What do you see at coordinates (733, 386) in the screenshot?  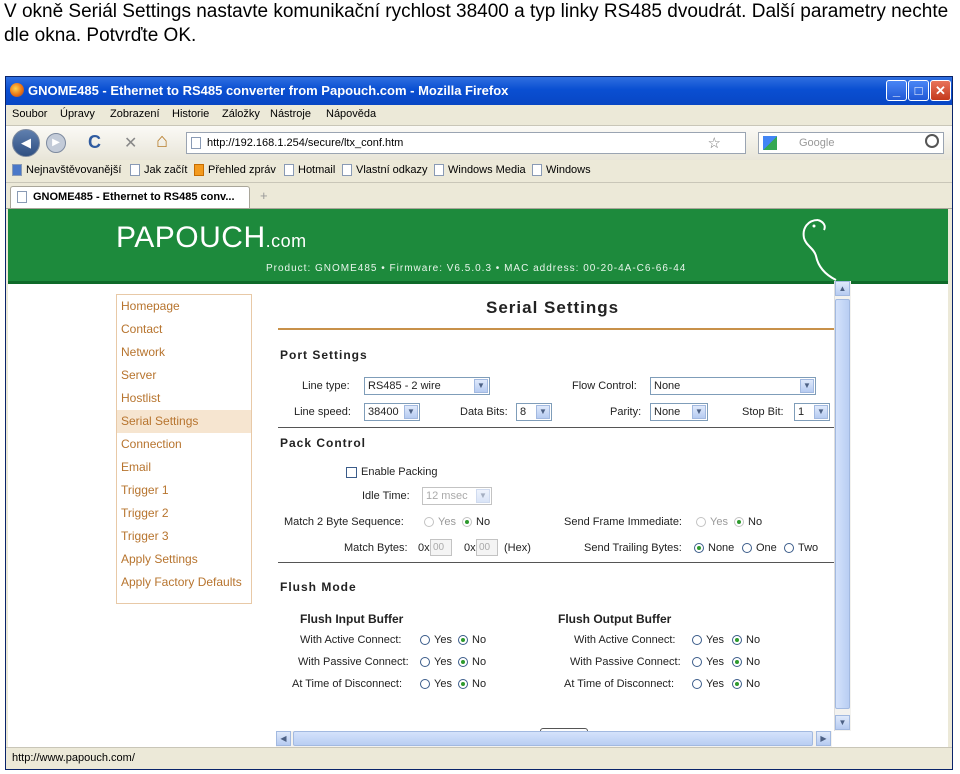 I see `flow-control-select: None ▼` at bounding box center [733, 386].